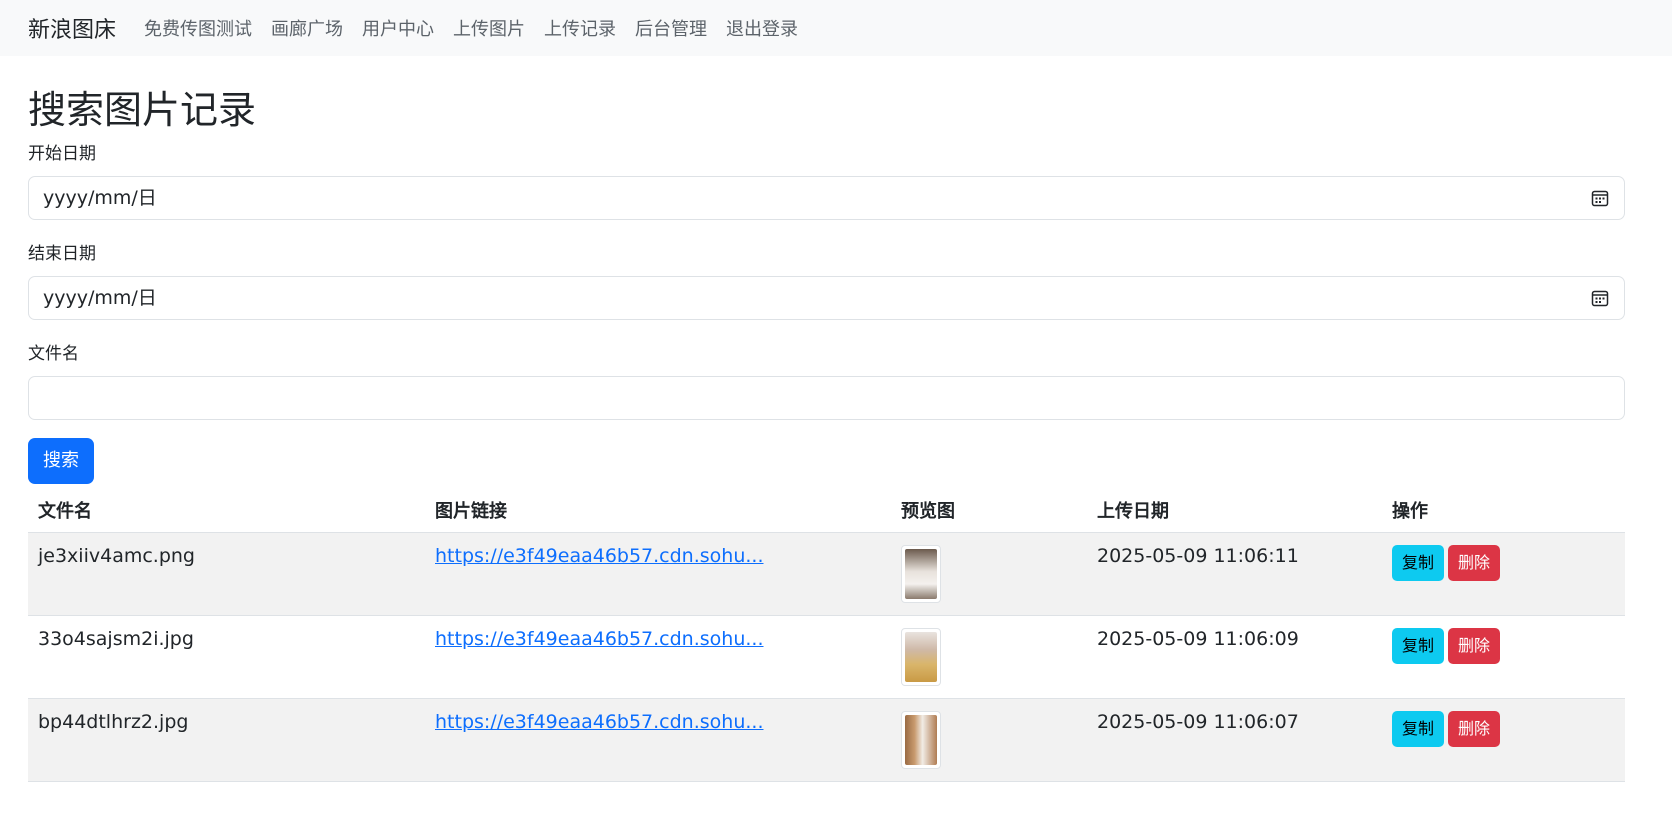 The height and width of the screenshot is (818, 1672). Describe the element at coordinates (658, 510) in the screenshot. I see `header-image-link: 图片链接` at that location.